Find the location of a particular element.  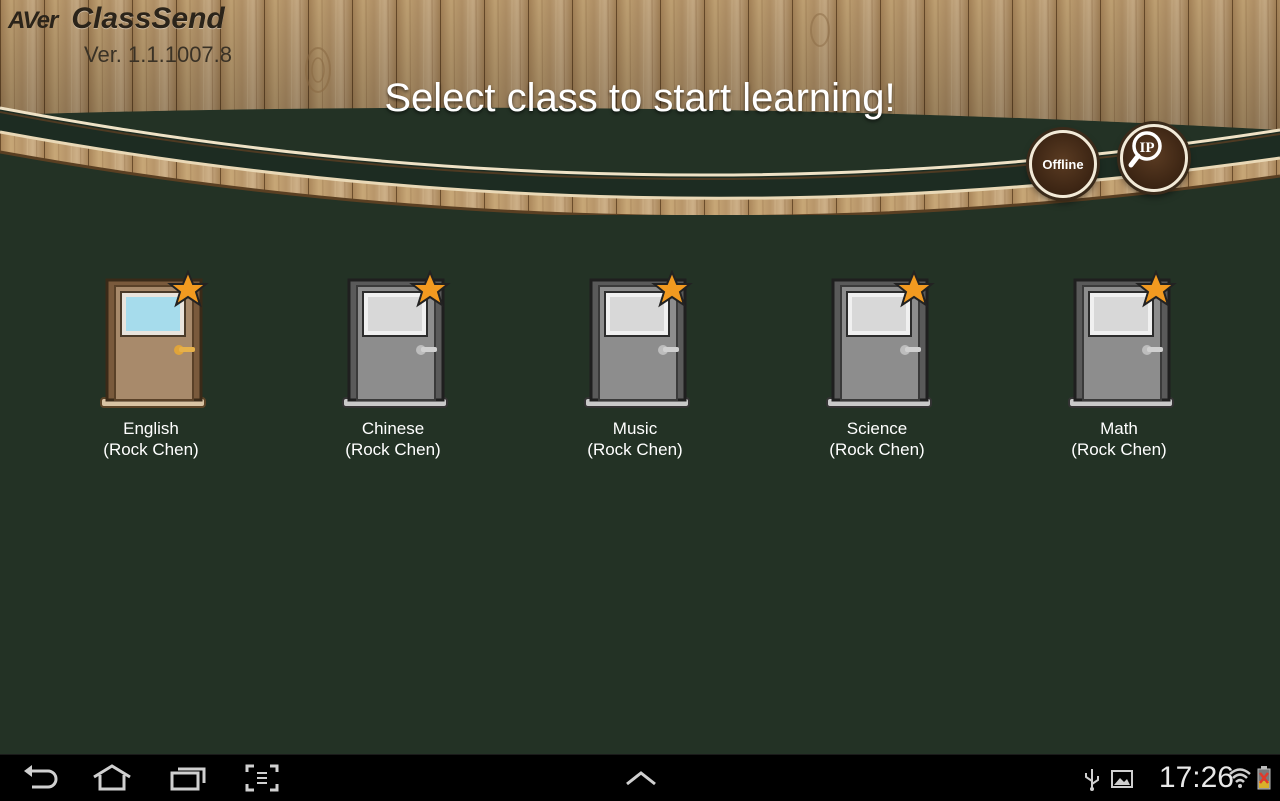

class-item-music: Music (Rock Chen) is located at coordinates (635, 365).